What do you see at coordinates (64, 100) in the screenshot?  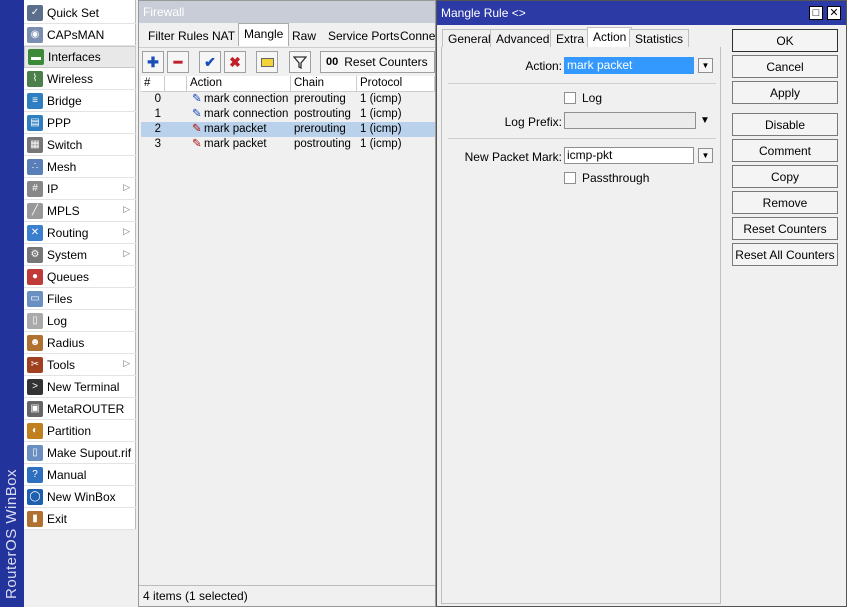 I see `sidebar-item-label: Bridge` at bounding box center [64, 100].